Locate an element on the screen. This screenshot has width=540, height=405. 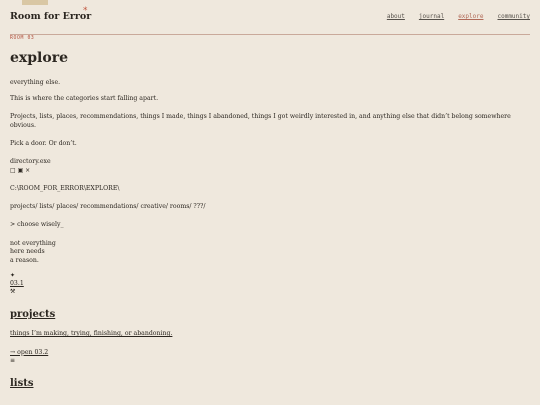
sparkle-icon: ✦ is located at coordinates (13, 275).